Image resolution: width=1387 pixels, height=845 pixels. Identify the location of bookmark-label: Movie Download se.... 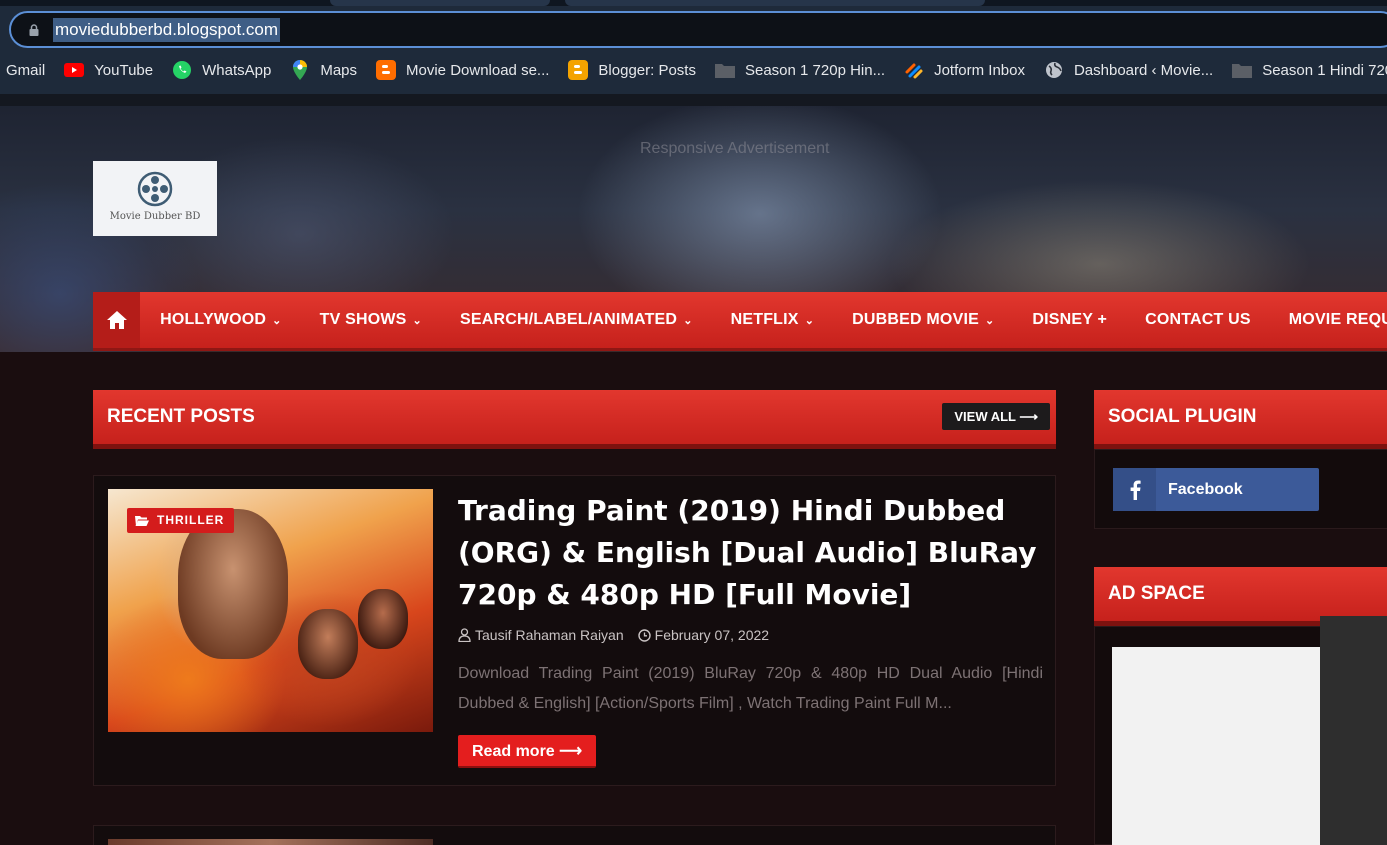
(478, 70).